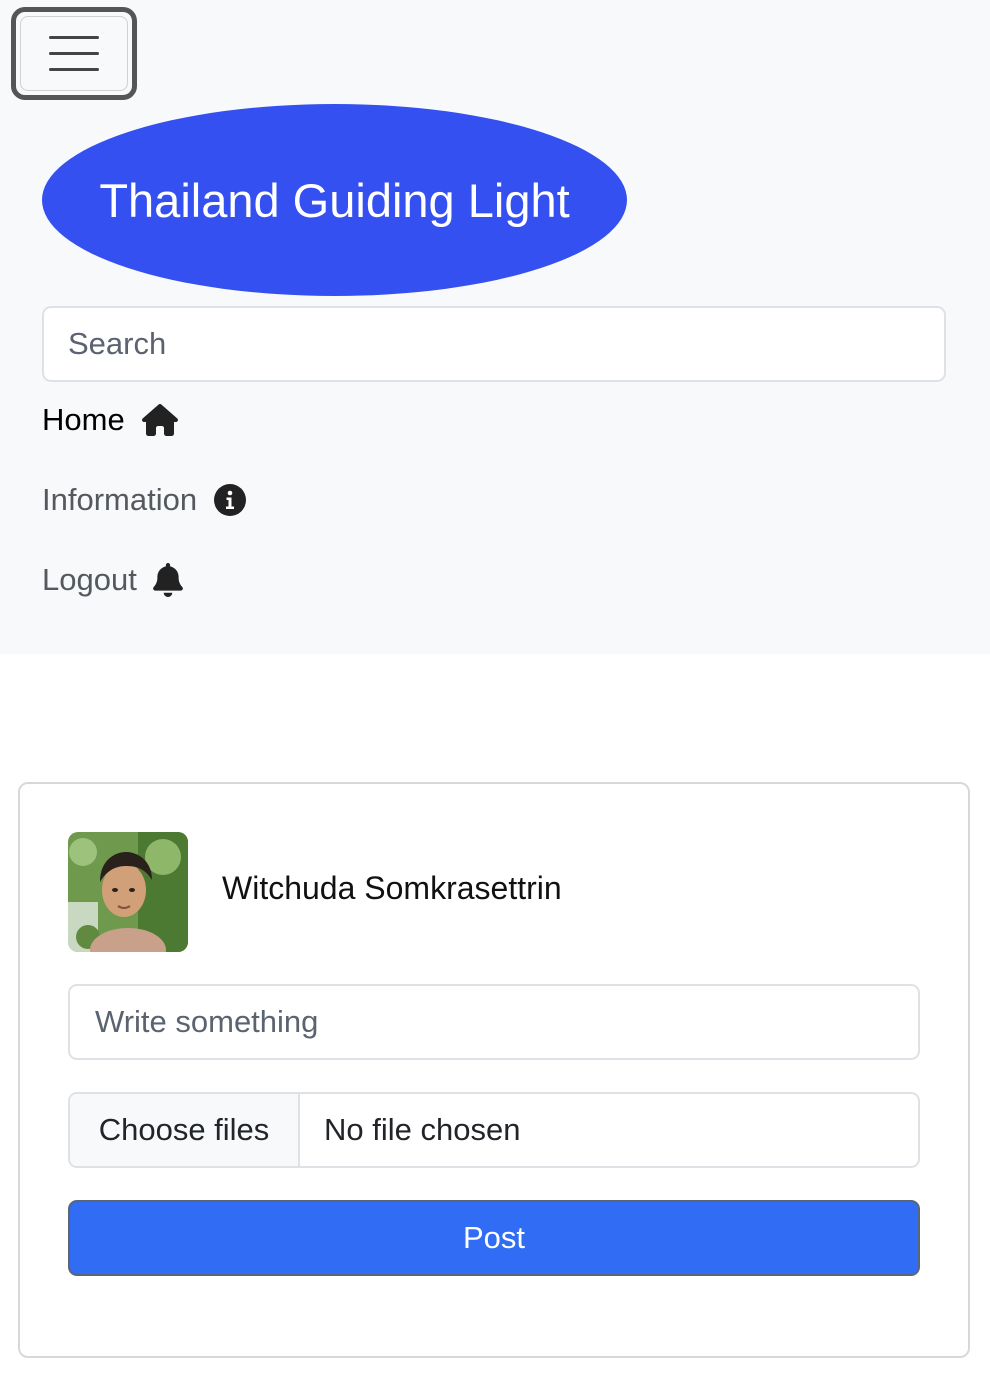  I want to click on nav-item-logout: Logout, so click(112, 580).